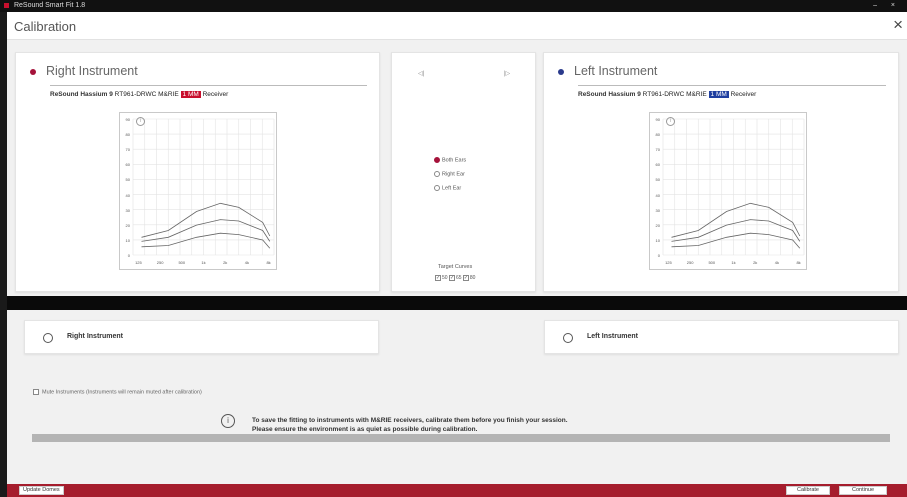 The image size is (907, 497). I want to click on app-icon, so click(6, 5).